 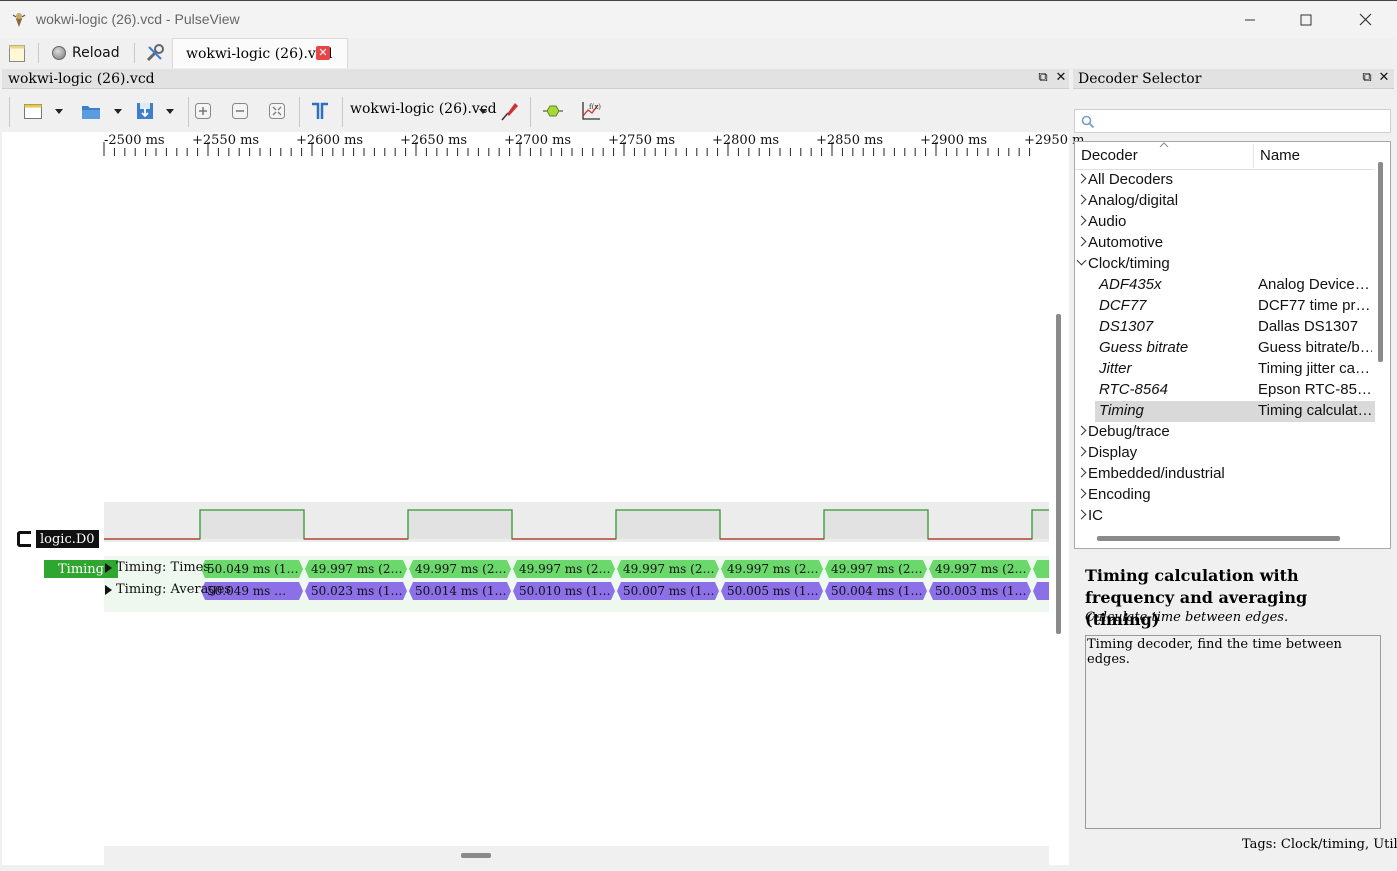 What do you see at coordinates (553, 111) in the screenshot?
I see `add-decoder-icon` at bounding box center [553, 111].